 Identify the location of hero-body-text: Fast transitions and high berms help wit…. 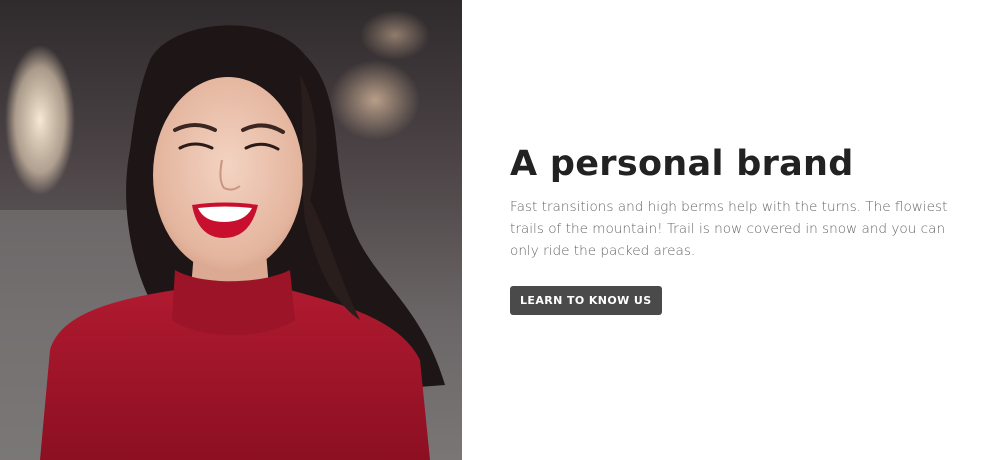
(729, 229).